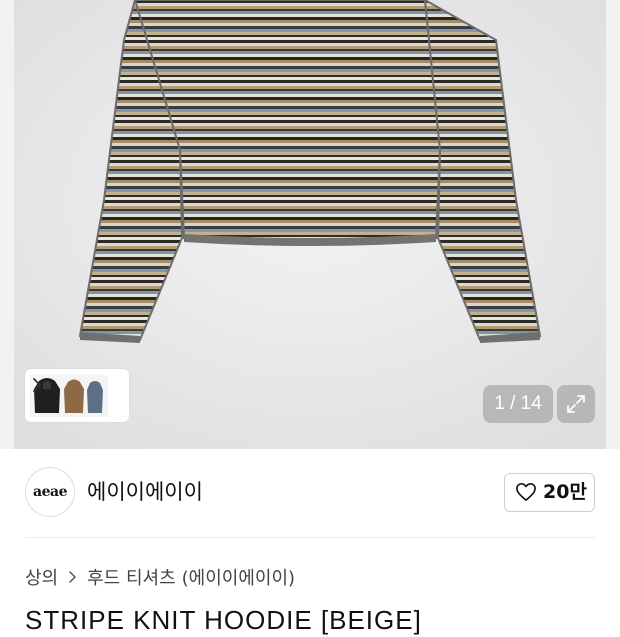  Describe the element at coordinates (131, 577) in the screenshot. I see `breadcrumb-subcategory: 후드 티셔츠` at that location.